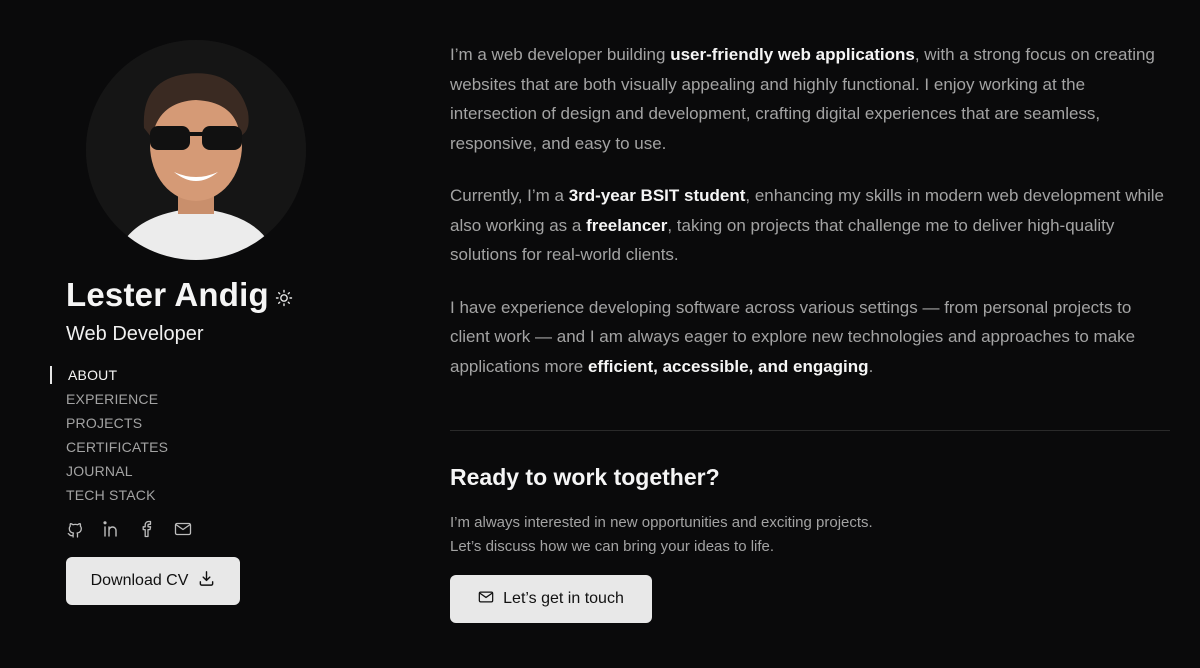  Describe the element at coordinates (657, 195) in the screenshot. I see `highlight-text: 3rd-year BSIT student` at that location.